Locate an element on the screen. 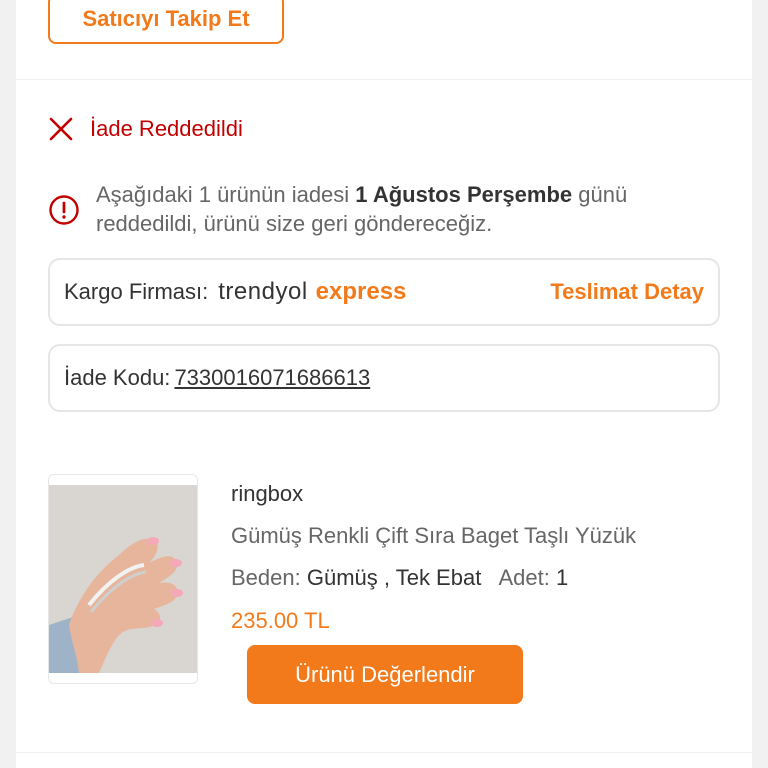 Image resolution: width=768 pixels, height=768 pixels. return-code-value: 7330016071686613 is located at coordinates (272, 378).